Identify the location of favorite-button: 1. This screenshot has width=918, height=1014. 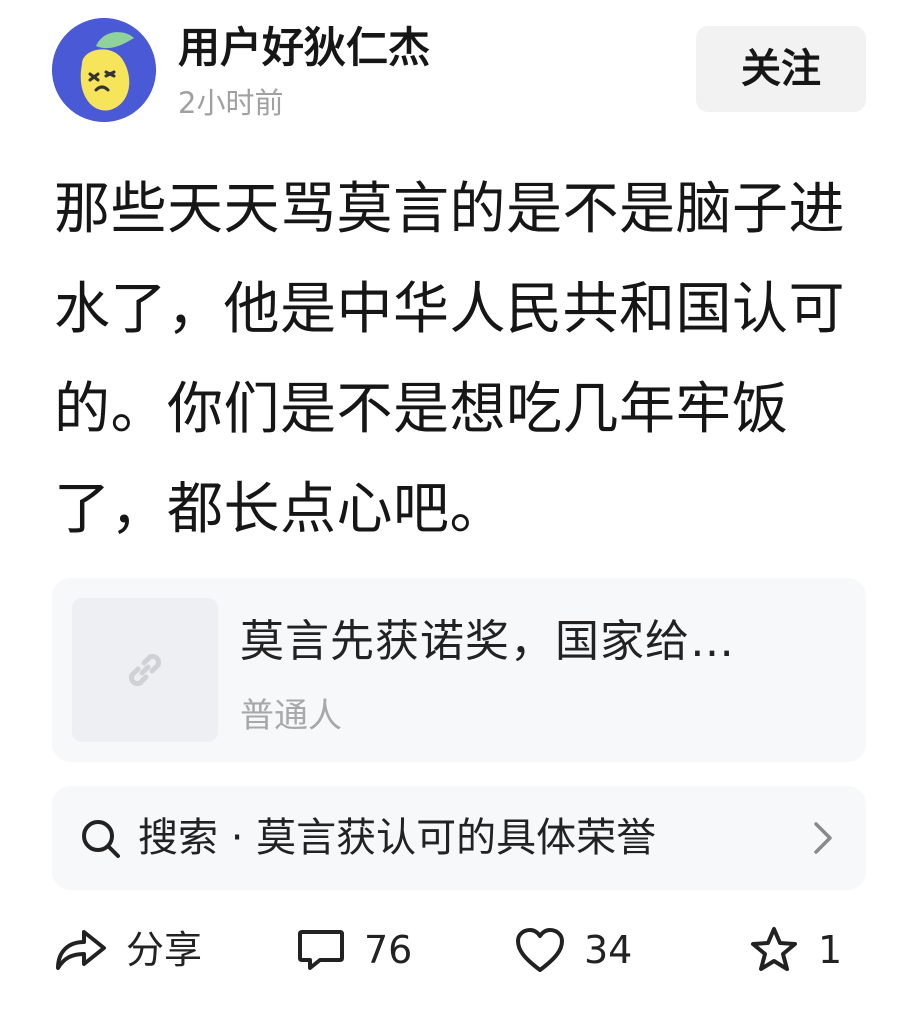
(795, 950).